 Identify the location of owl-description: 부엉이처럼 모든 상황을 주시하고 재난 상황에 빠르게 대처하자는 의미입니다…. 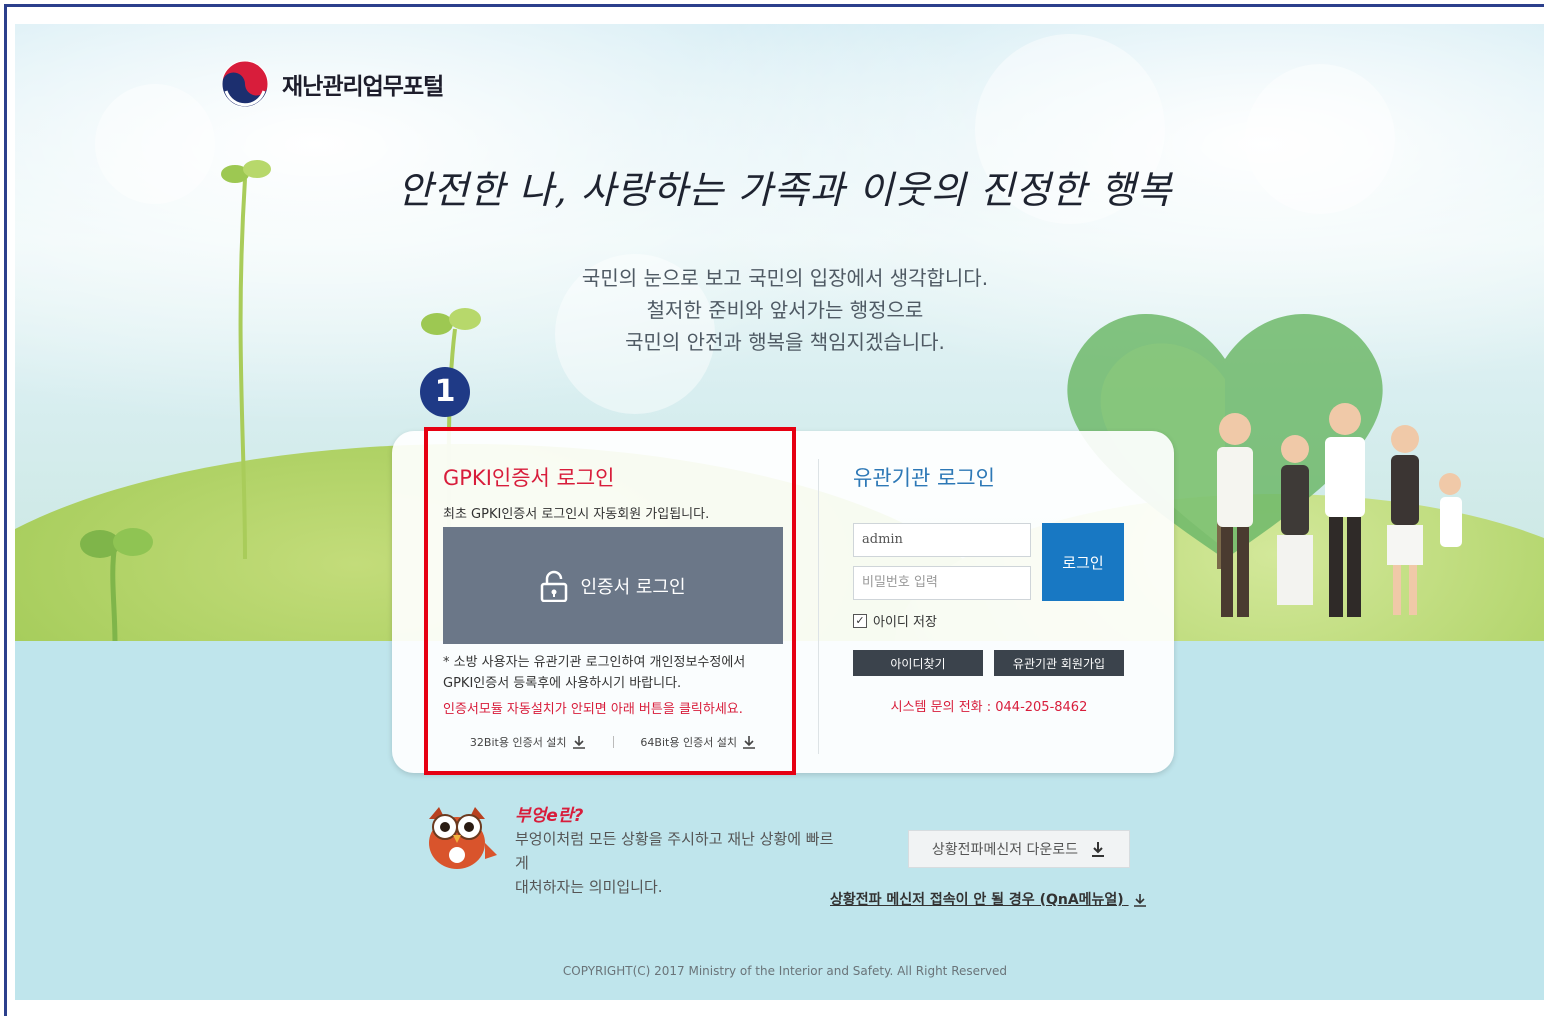
(680, 863).